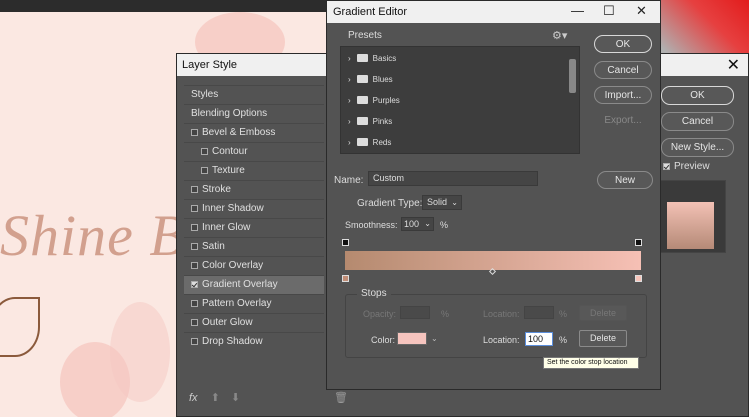 The image size is (749, 417). Describe the element at coordinates (374, 293) in the screenshot. I see `stops-label: Stops` at that location.